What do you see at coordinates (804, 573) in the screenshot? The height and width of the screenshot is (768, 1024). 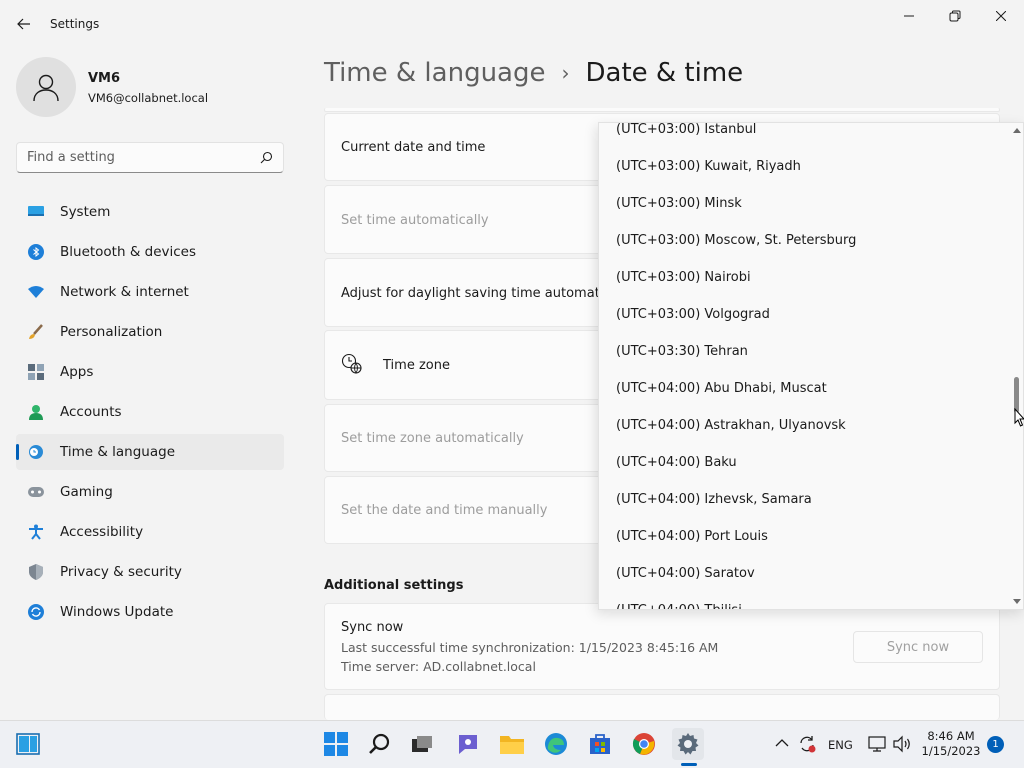 I see `timezone-option: (UTC+04:00) Saratov` at bounding box center [804, 573].